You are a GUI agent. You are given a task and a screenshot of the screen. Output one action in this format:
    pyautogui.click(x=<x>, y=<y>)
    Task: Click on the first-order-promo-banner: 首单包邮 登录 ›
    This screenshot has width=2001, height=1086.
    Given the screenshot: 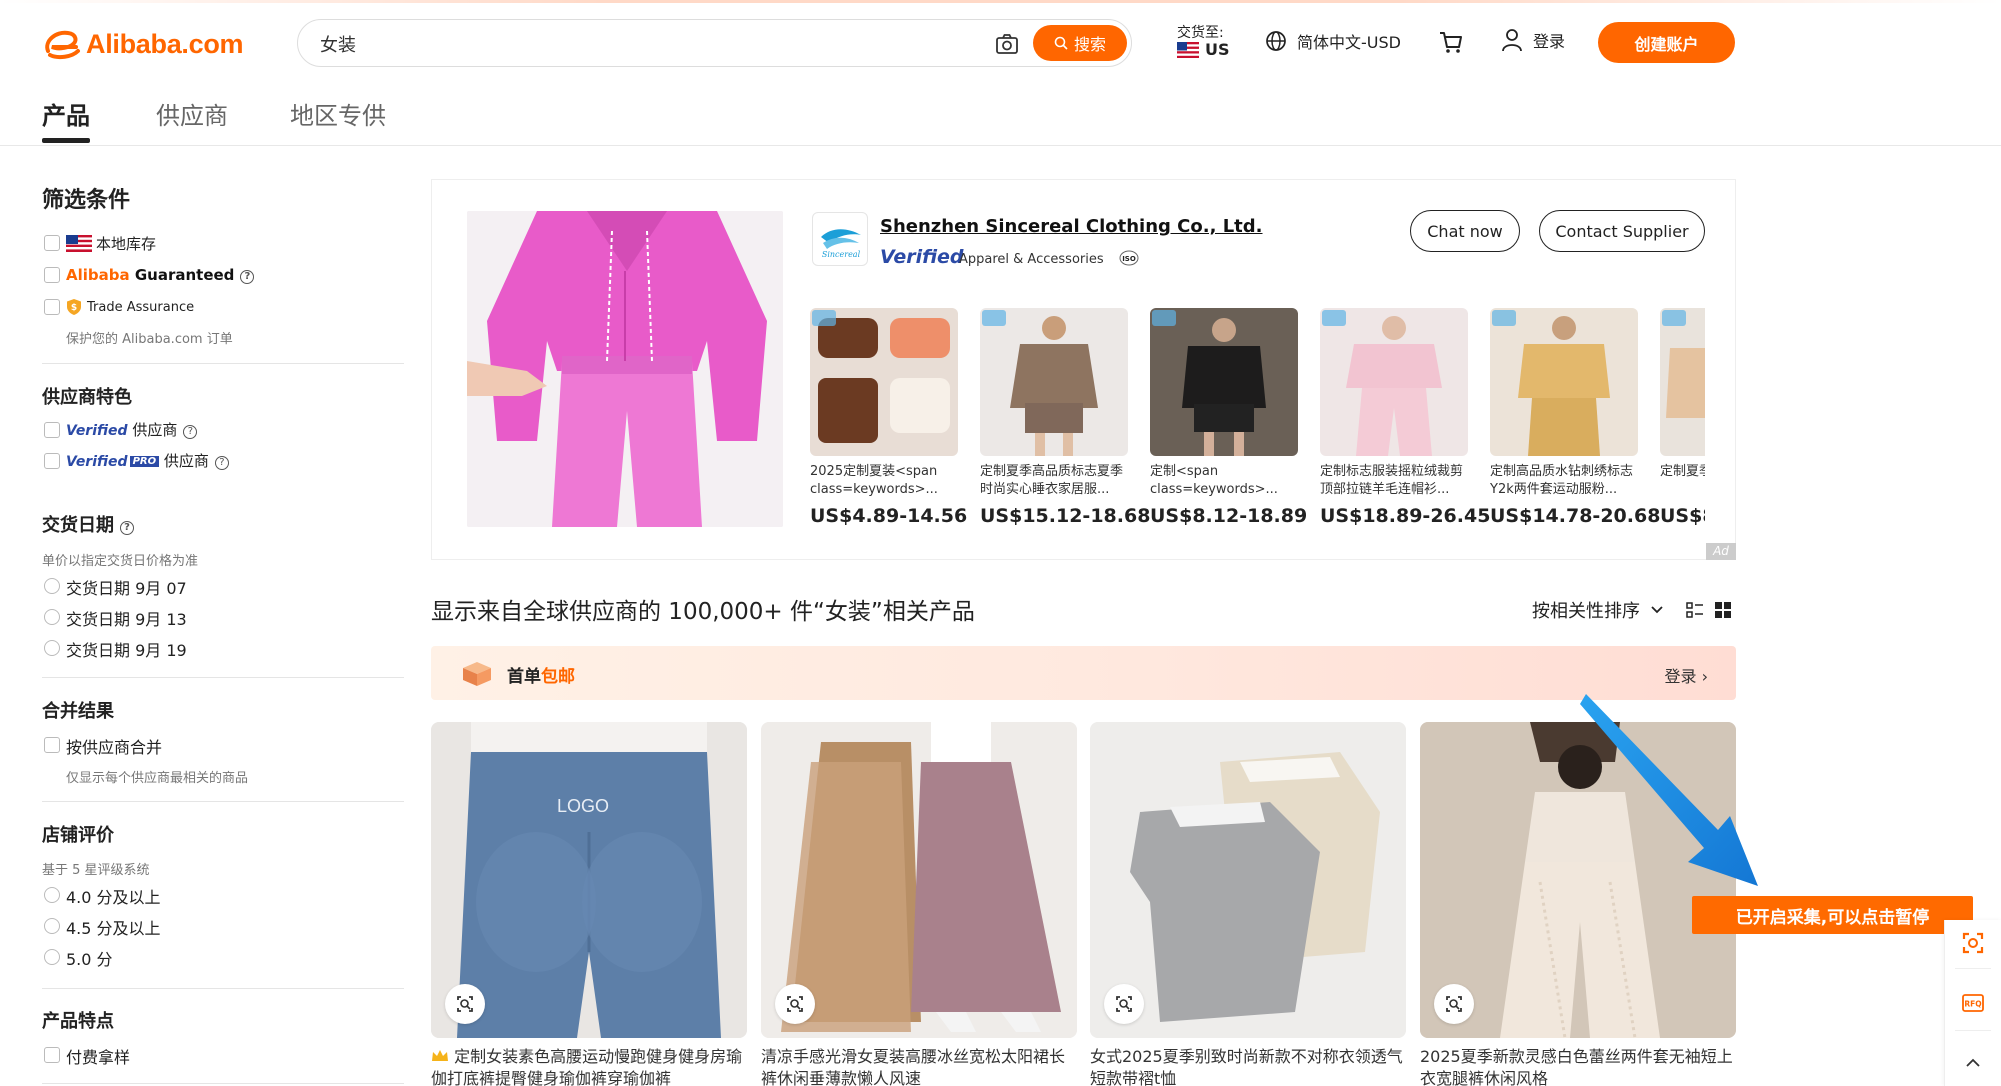 What is the action you would take?
    pyautogui.click(x=1083, y=673)
    